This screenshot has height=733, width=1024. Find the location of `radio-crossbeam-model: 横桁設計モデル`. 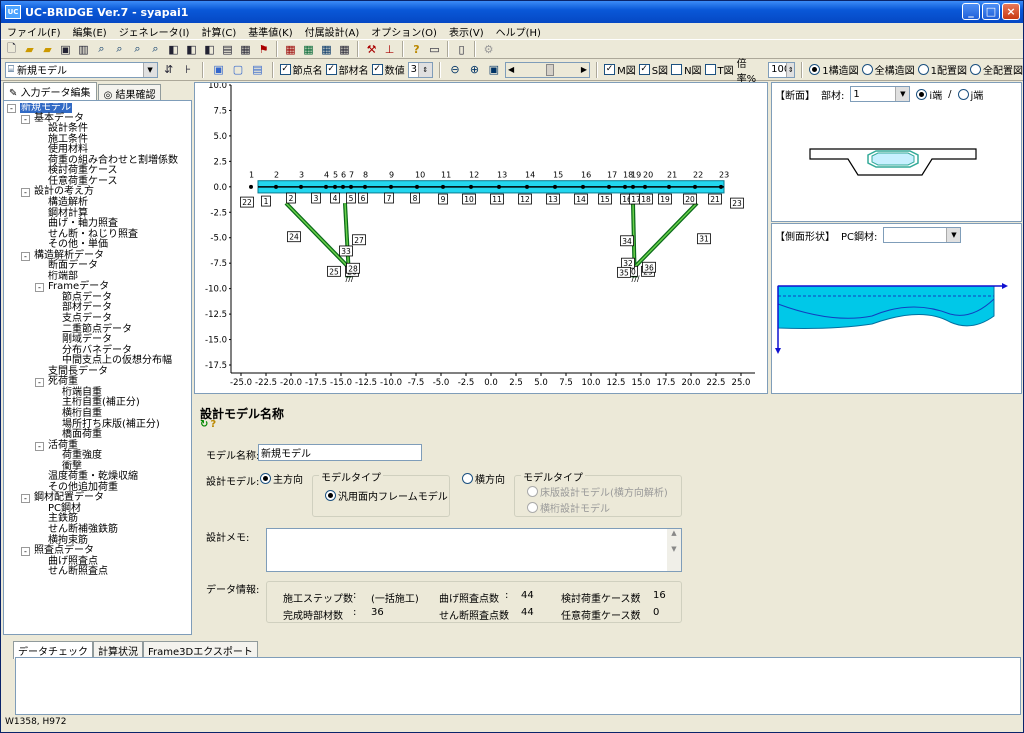

radio-crossbeam-model: 横桁設計モデル is located at coordinates (568, 507).